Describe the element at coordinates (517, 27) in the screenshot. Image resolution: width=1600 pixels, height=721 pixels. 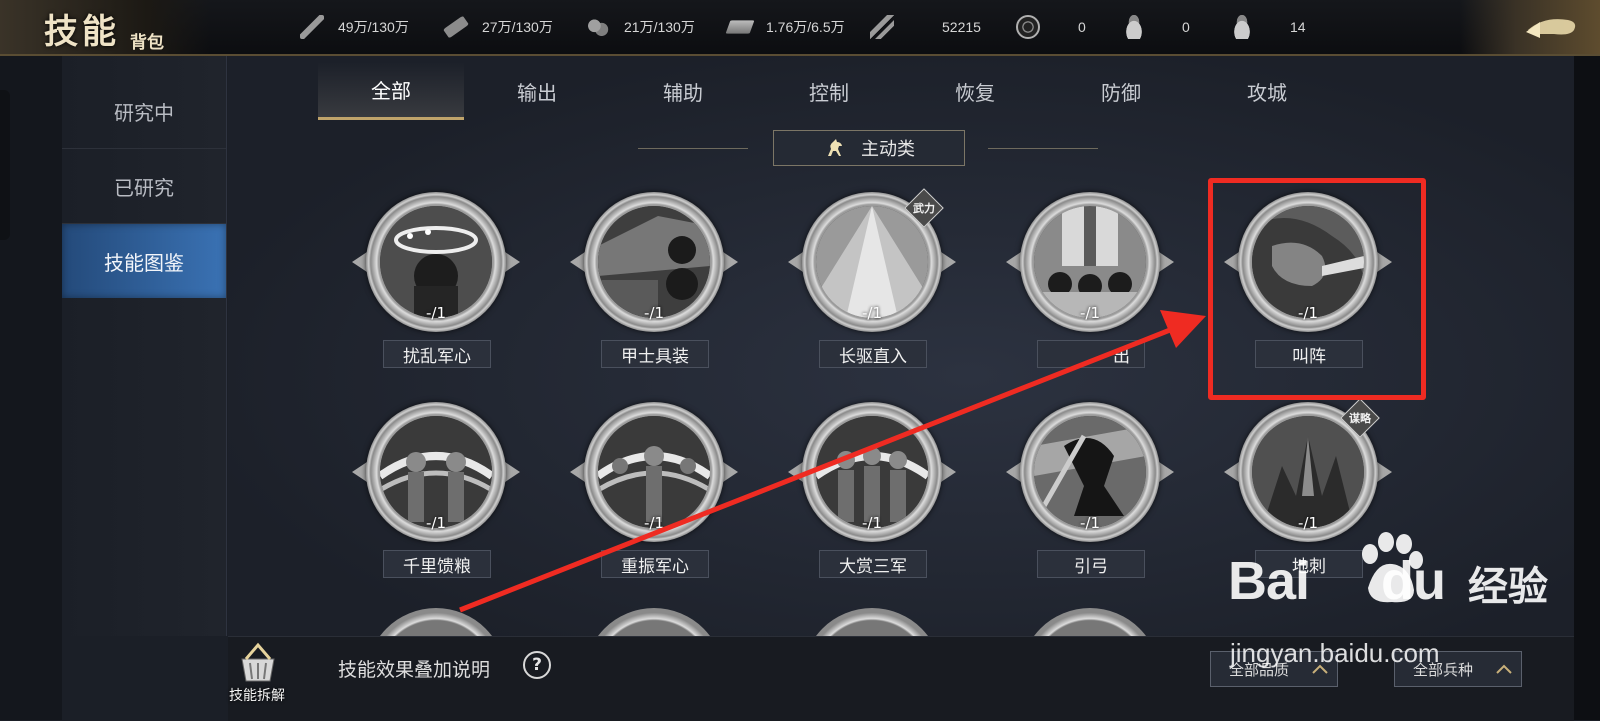
I see `resource-value: 27万/130万` at that location.